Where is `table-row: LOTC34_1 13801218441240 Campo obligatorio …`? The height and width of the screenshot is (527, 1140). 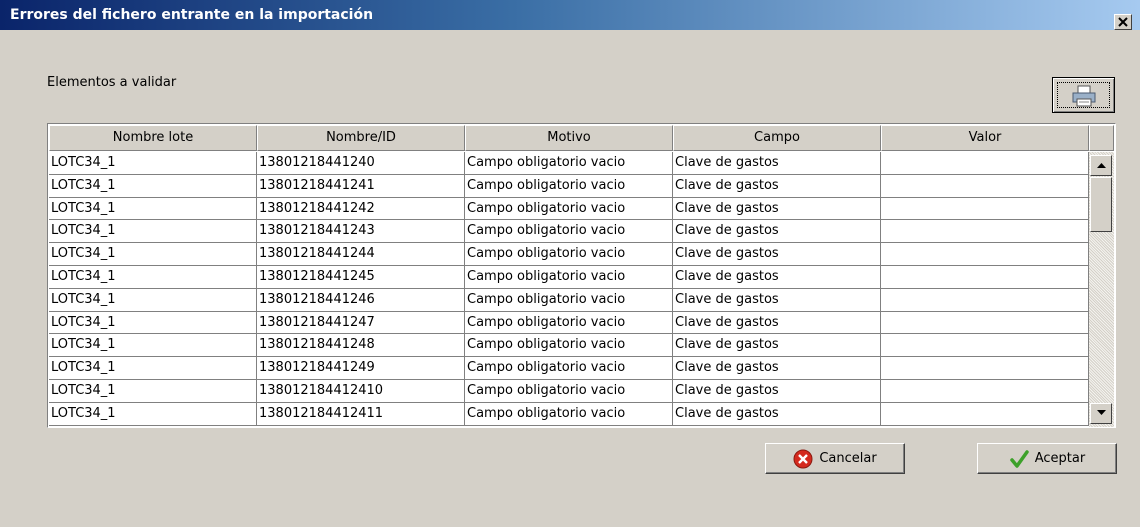
table-row: LOTC34_1 13801218441240 Campo obligatorio … is located at coordinates (569, 163).